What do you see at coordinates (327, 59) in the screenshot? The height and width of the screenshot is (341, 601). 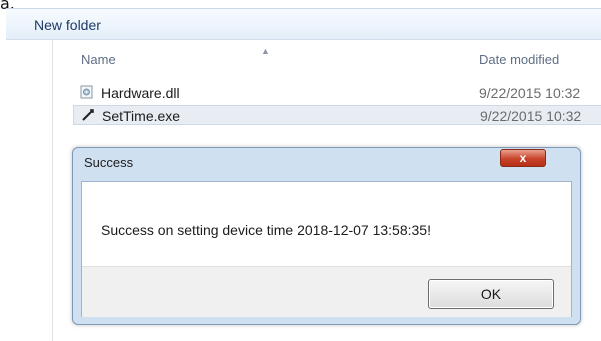 I see `column-header-row: Name ▲ Date modified` at bounding box center [327, 59].